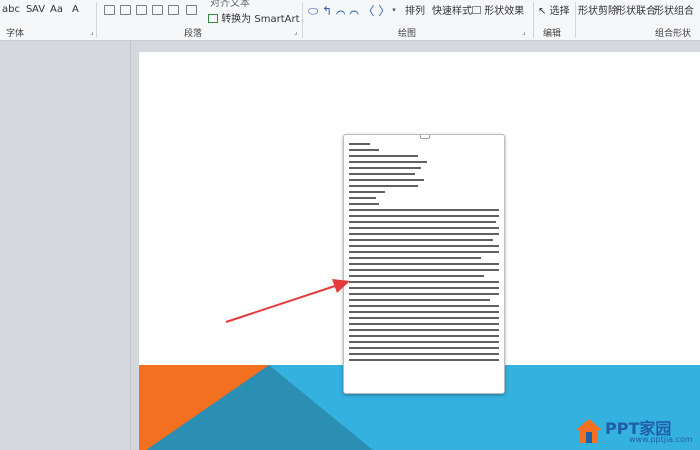 The width and height of the screenshot is (700, 450). Describe the element at coordinates (589, 431) in the screenshot. I see `house-logo-icon` at that location.